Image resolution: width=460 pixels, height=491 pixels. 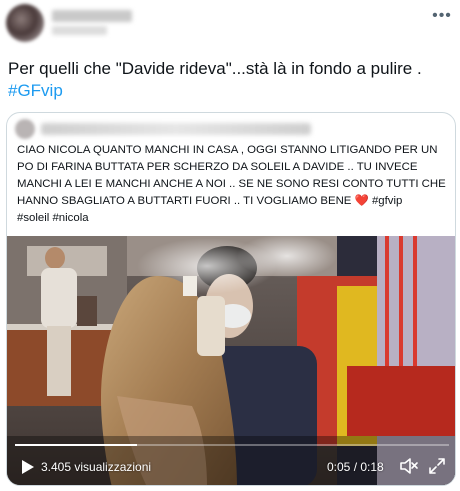 I want to click on quoted-tweet-header, so click(x=230, y=130).